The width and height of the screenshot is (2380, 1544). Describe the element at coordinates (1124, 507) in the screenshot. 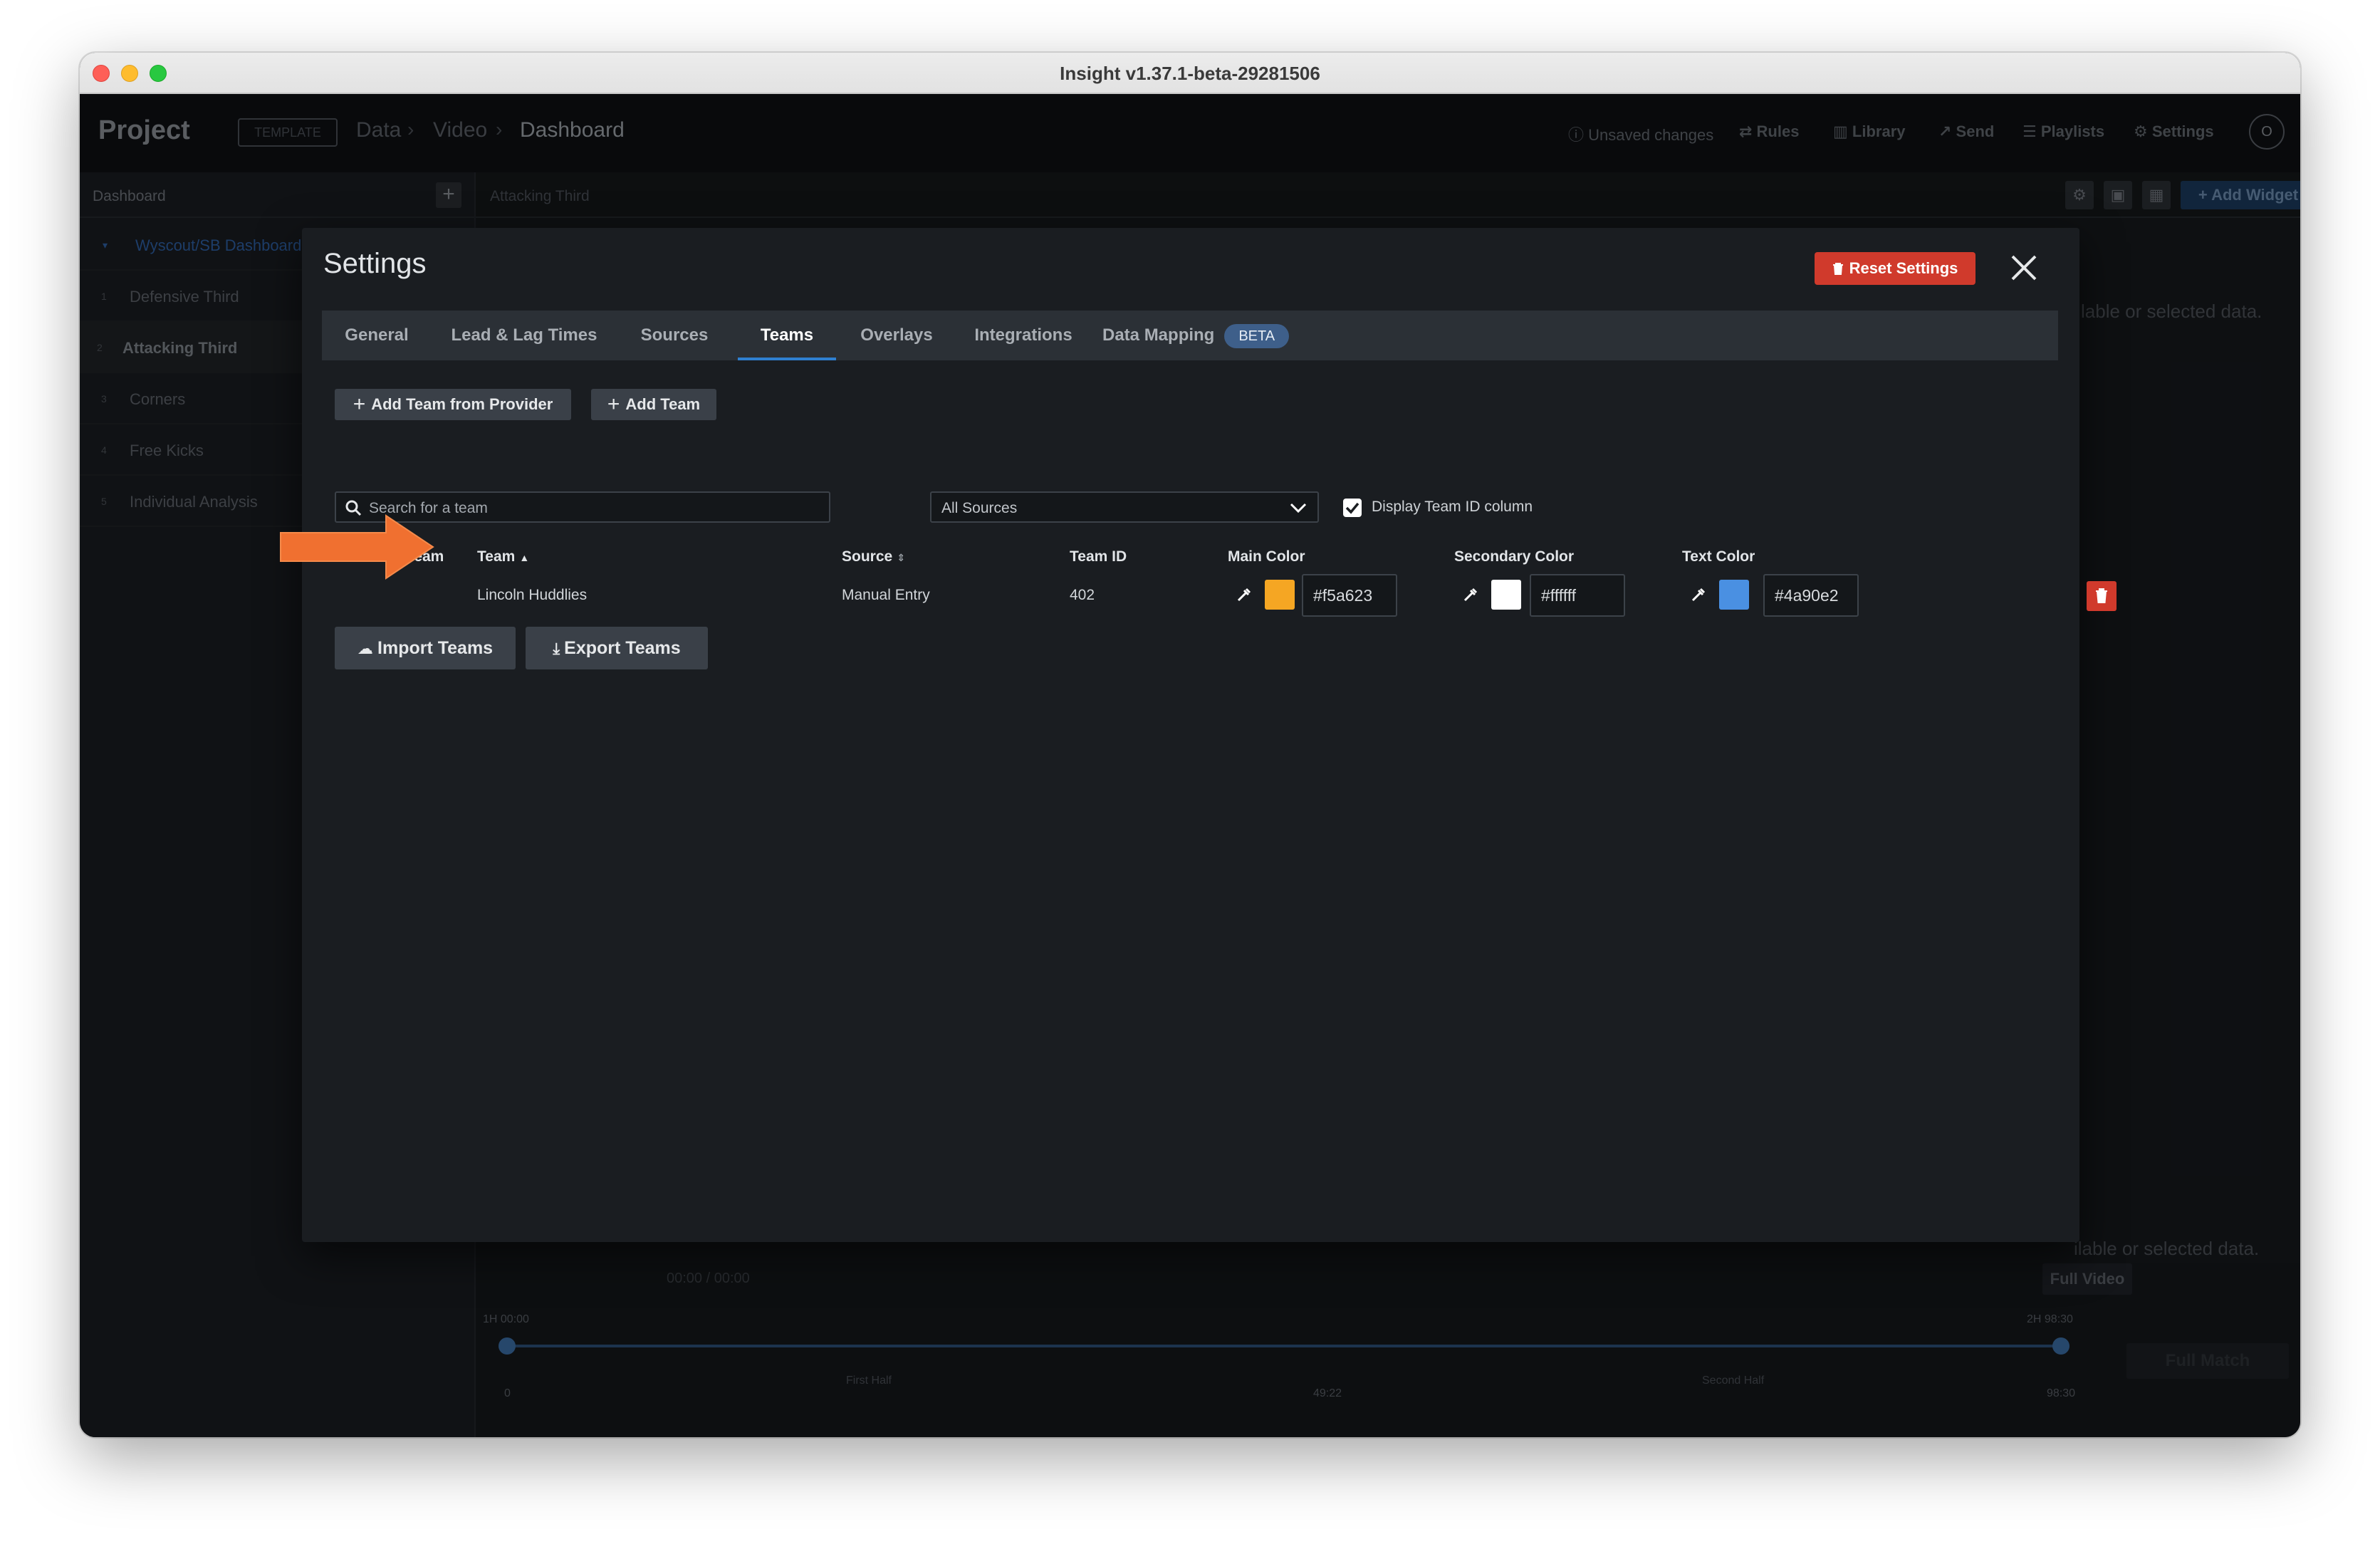

I see `source-filter-select: All Sources` at that location.